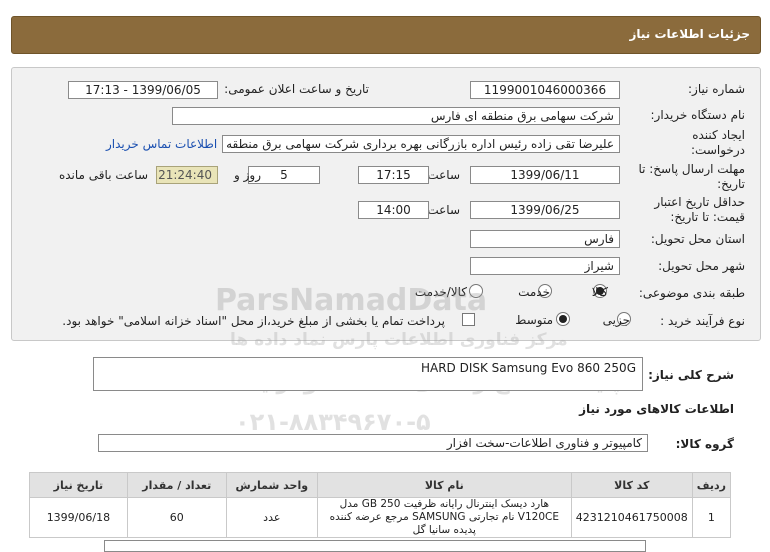 This screenshot has width=770, height=552. What do you see at coordinates (691, 375) in the screenshot?
I see `description-label: شرح کلی نیاز:` at bounding box center [691, 375].